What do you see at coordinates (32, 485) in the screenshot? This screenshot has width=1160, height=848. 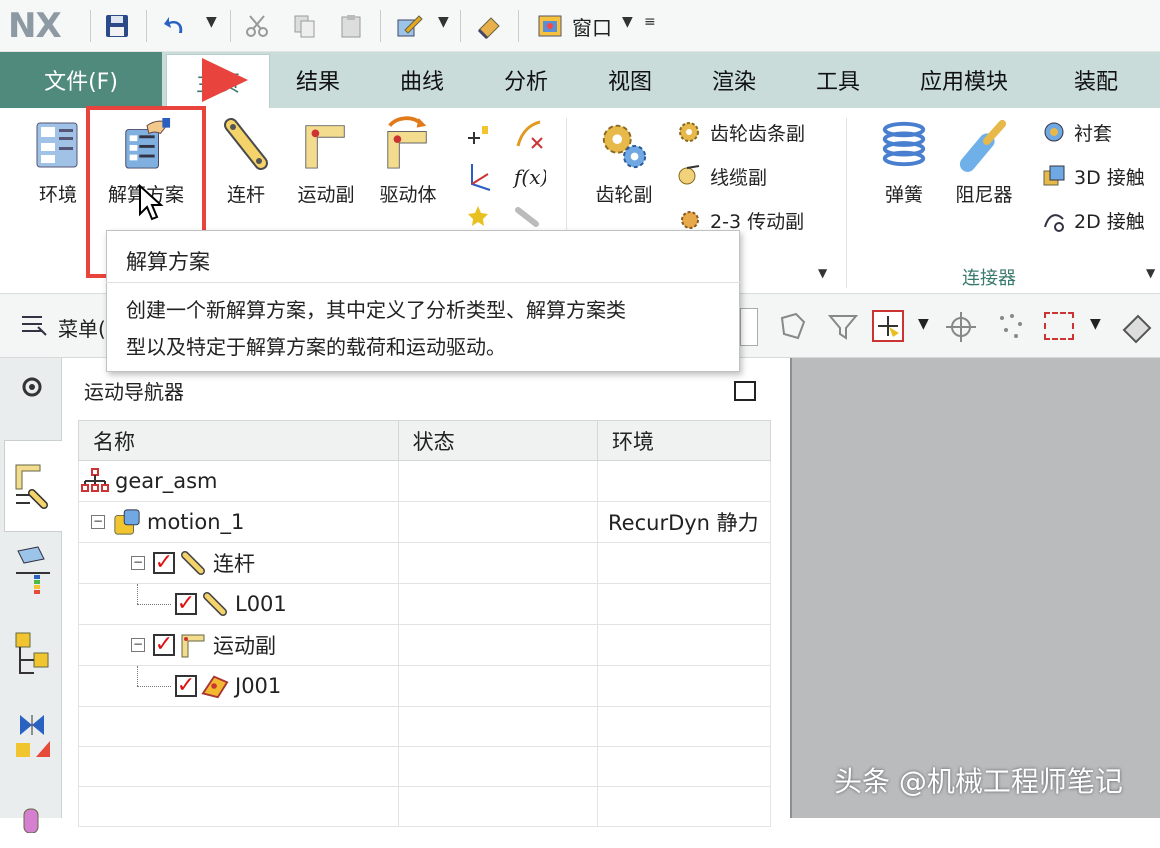 I see `motion-navigator-tab-icon` at bounding box center [32, 485].